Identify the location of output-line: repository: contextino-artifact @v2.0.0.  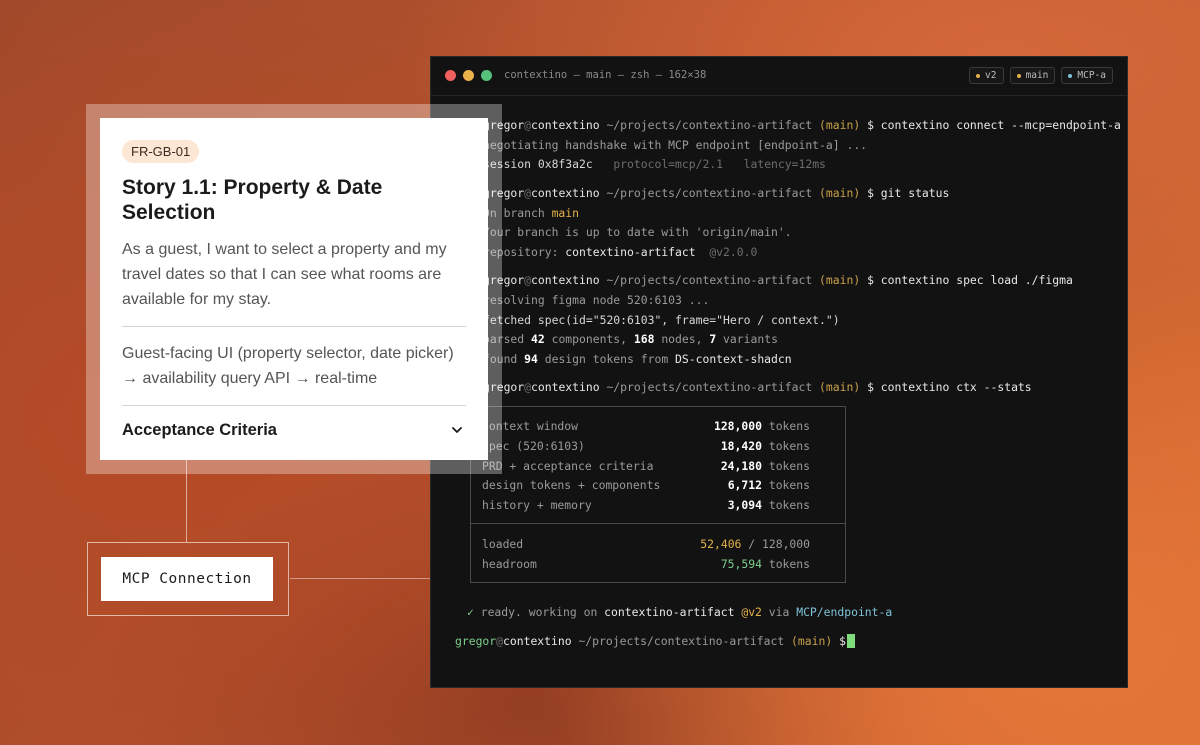
(620, 252).